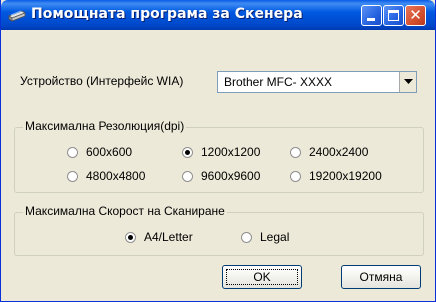  I want to click on device-label: Устройство (Интерфейс WIA), so click(102, 81).